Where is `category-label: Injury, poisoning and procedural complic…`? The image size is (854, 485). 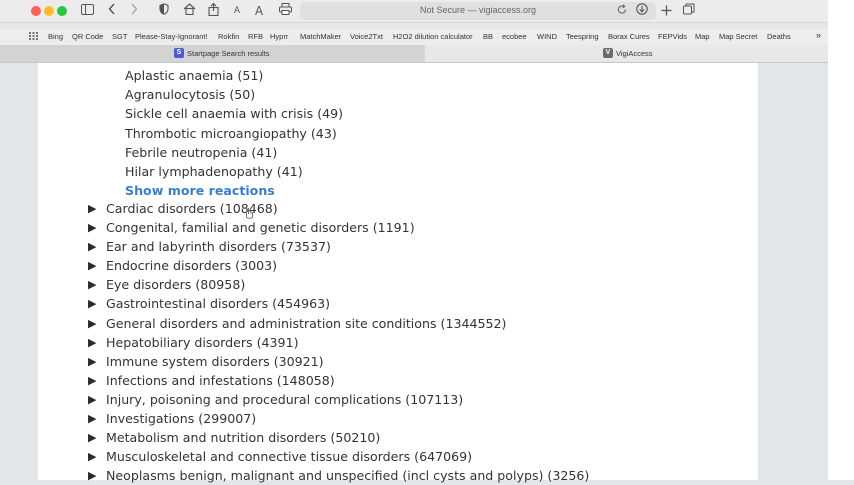
category-label: Injury, poisoning and procedural complic… is located at coordinates (285, 399).